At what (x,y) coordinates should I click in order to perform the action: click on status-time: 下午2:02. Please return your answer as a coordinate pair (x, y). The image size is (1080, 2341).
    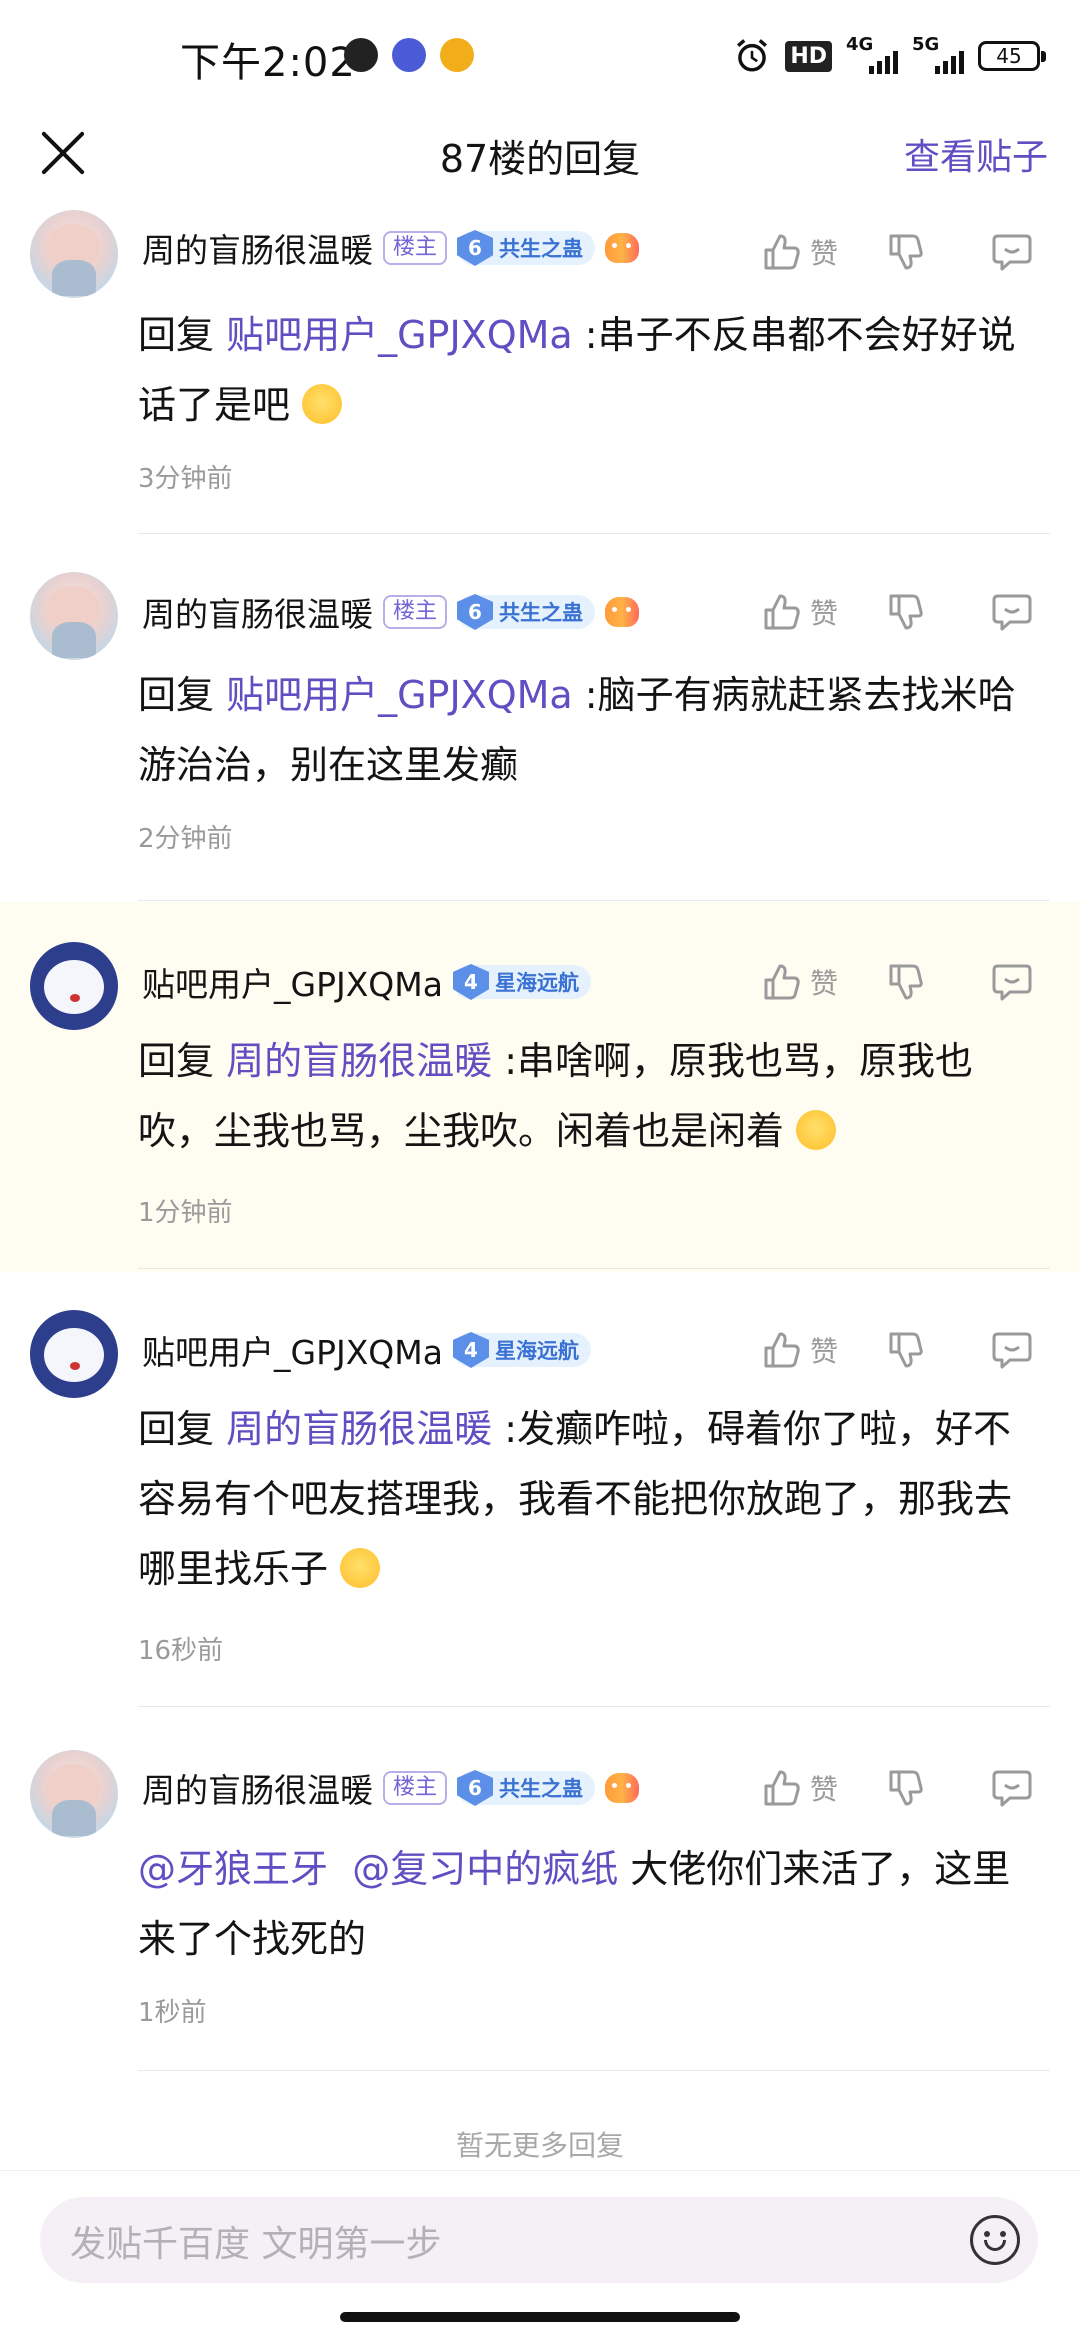
    Looking at the image, I should click on (268, 63).